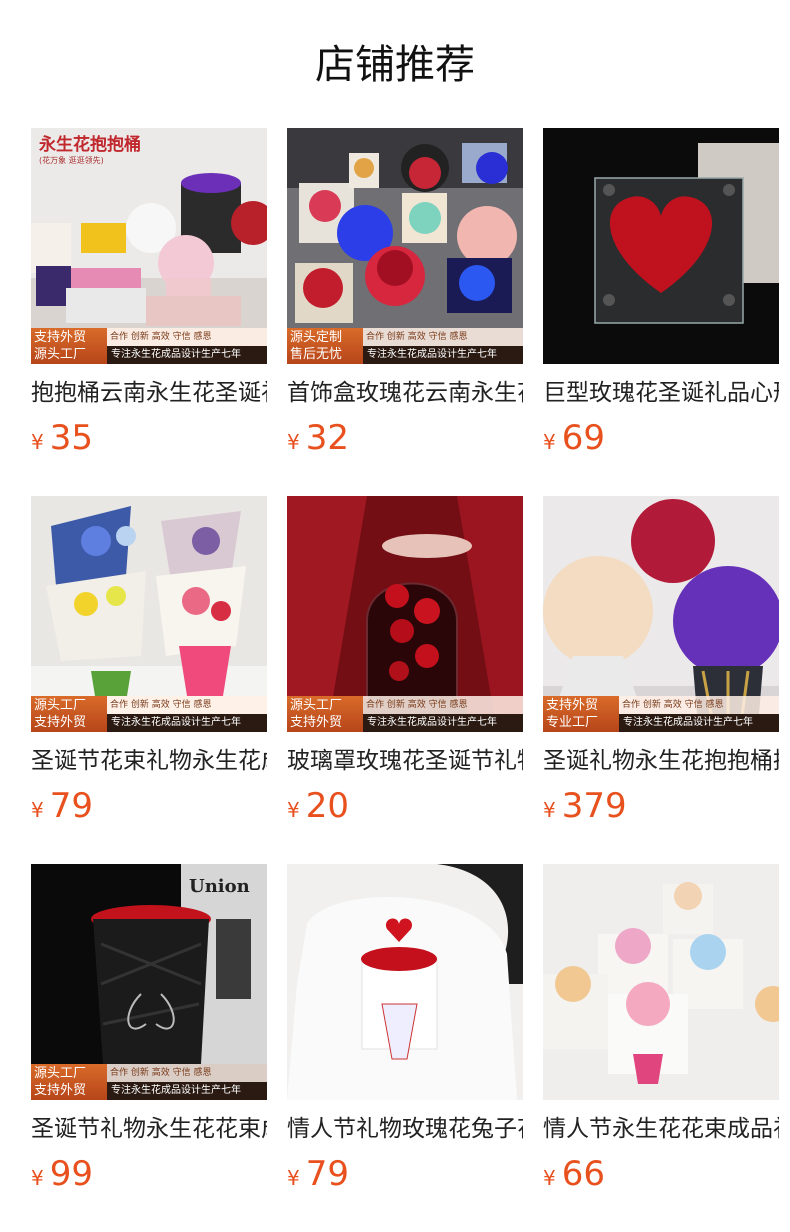  What do you see at coordinates (69, 346) in the screenshot?
I see `promo-tags: 支持外贸 源头工厂` at bounding box center [69, 346].